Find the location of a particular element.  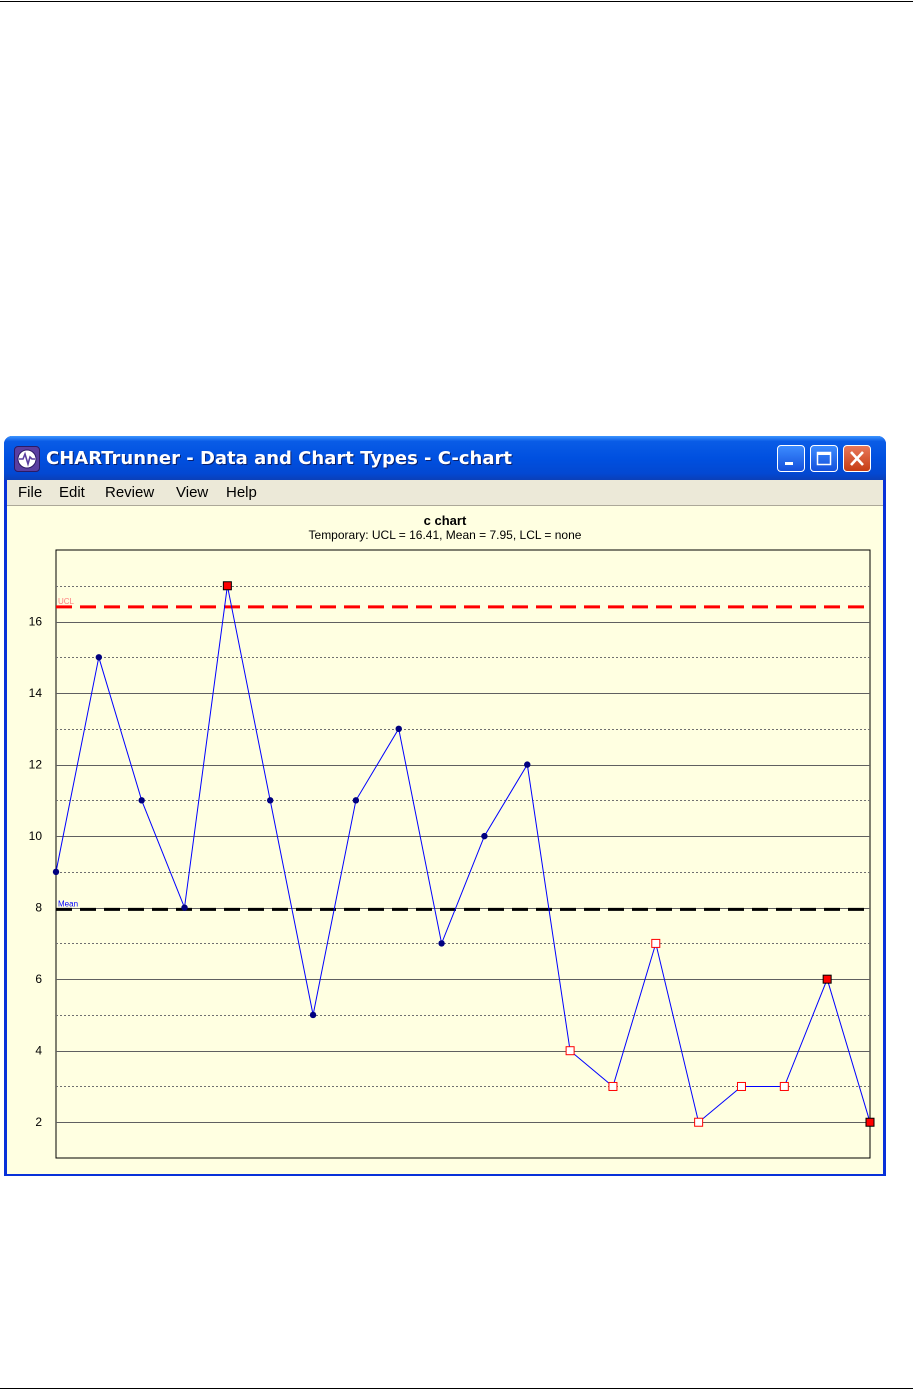

menu-edit: Edit is located at coordinates (72, 492).